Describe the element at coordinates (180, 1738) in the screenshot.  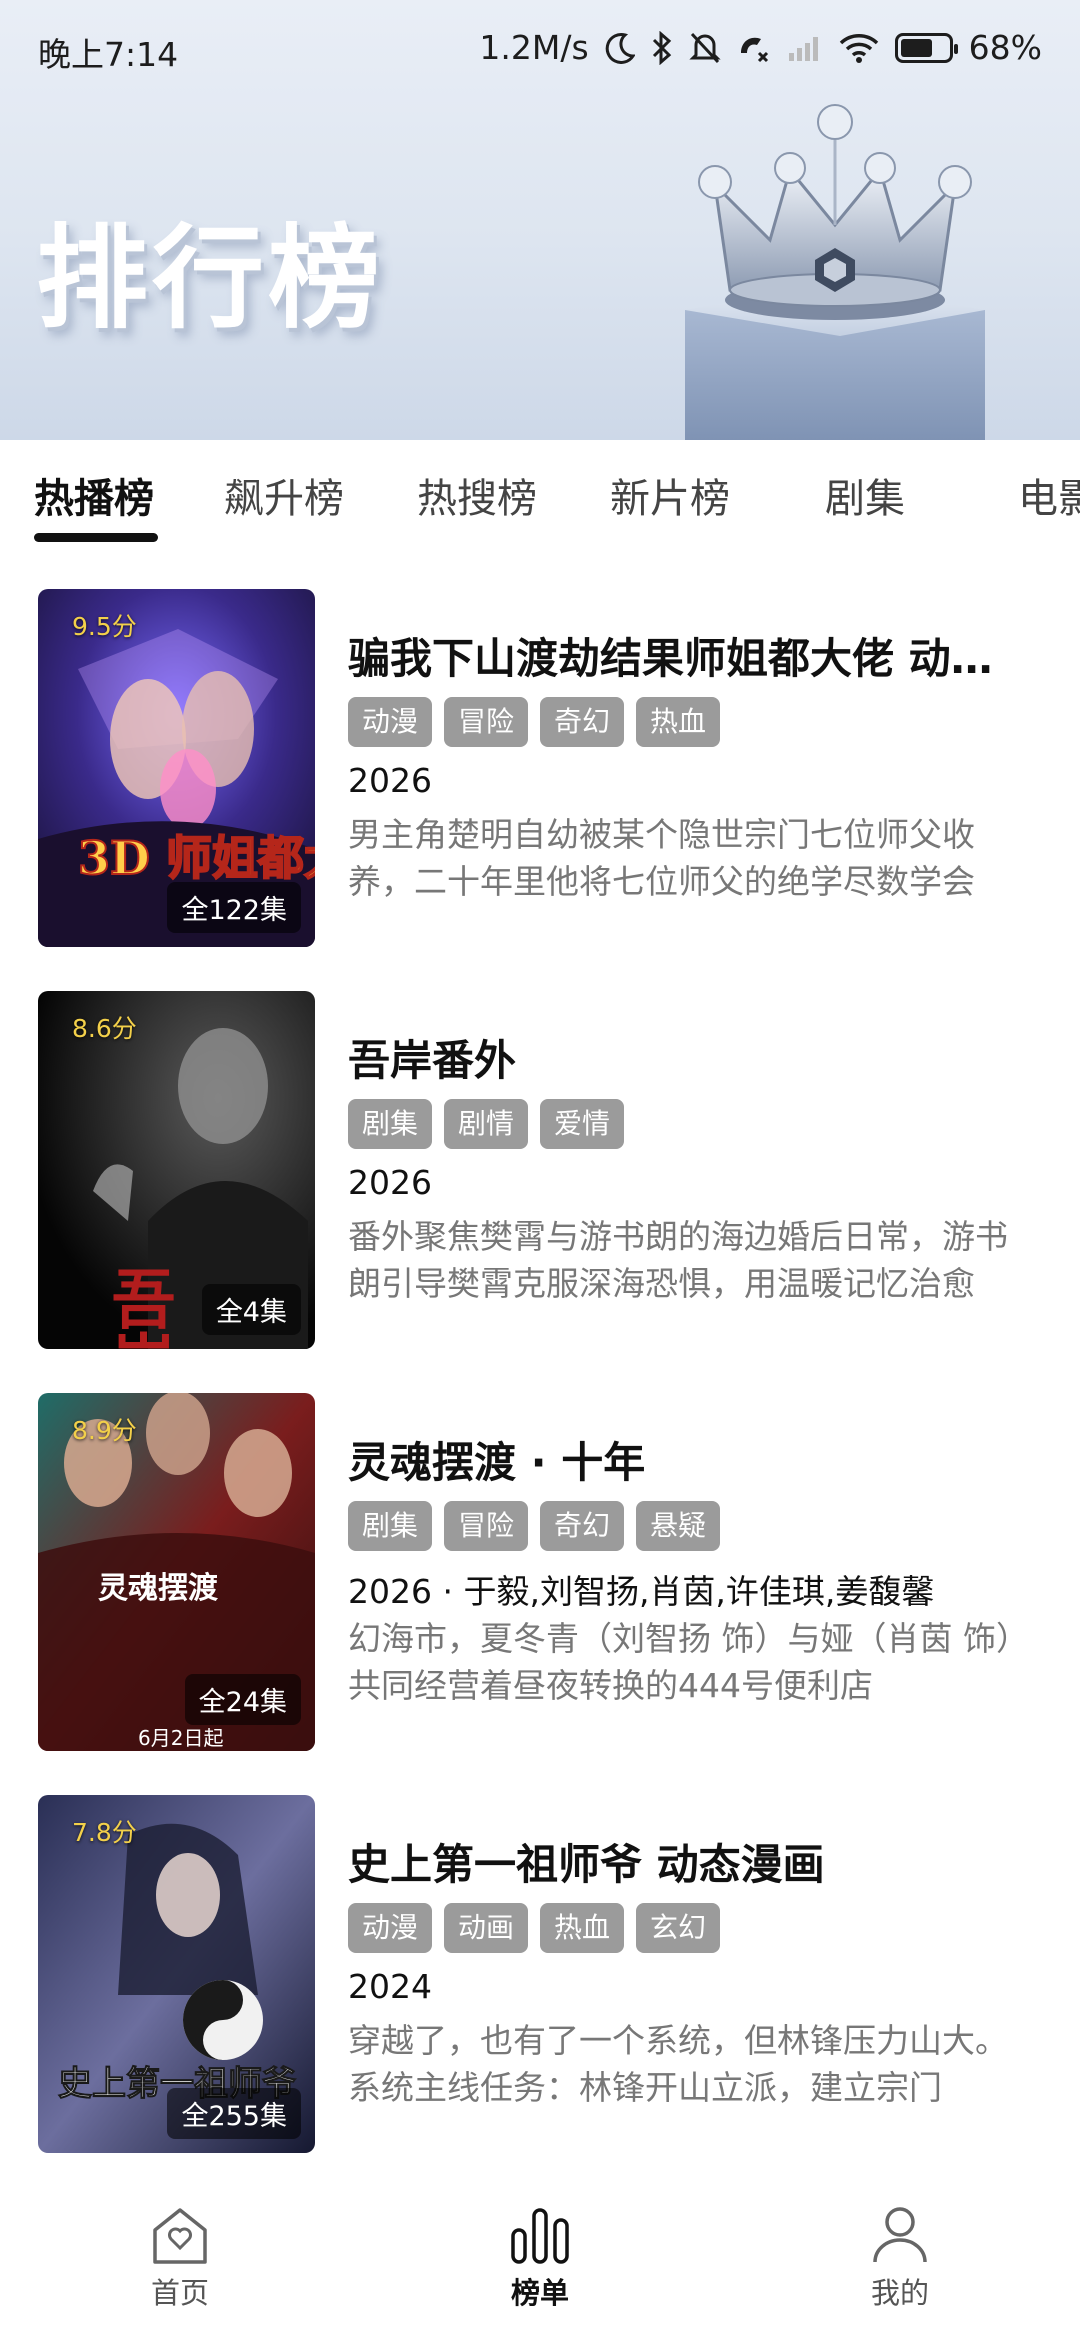
I see `poster-release-note: 6月2日起` at that location.